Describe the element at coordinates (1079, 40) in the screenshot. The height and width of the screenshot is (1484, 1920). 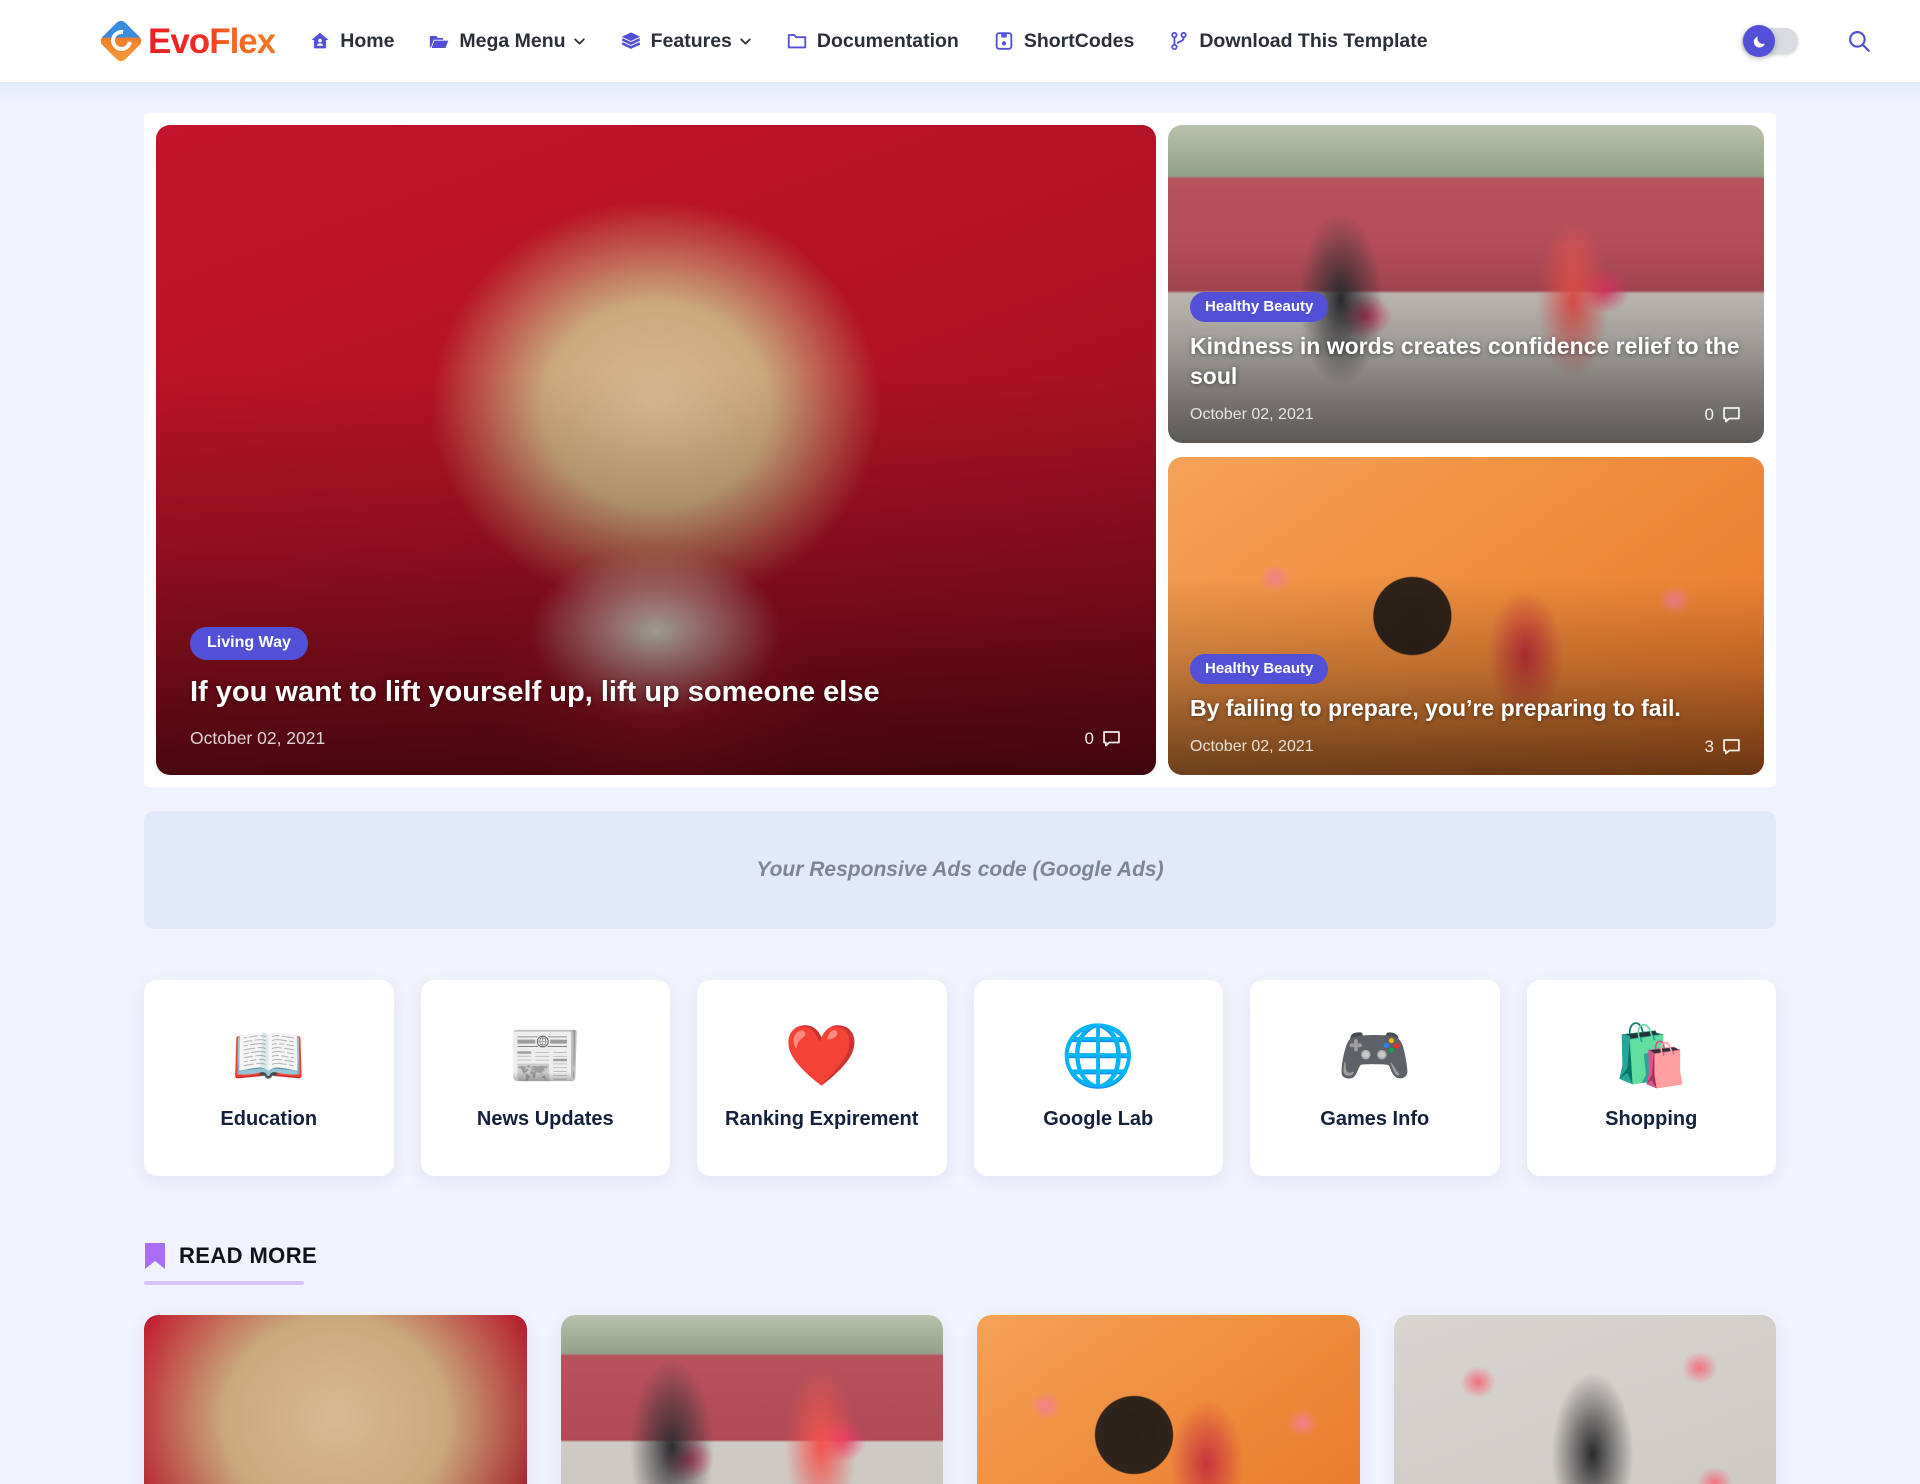
I see `nav-label: ShortCodes` at that location.